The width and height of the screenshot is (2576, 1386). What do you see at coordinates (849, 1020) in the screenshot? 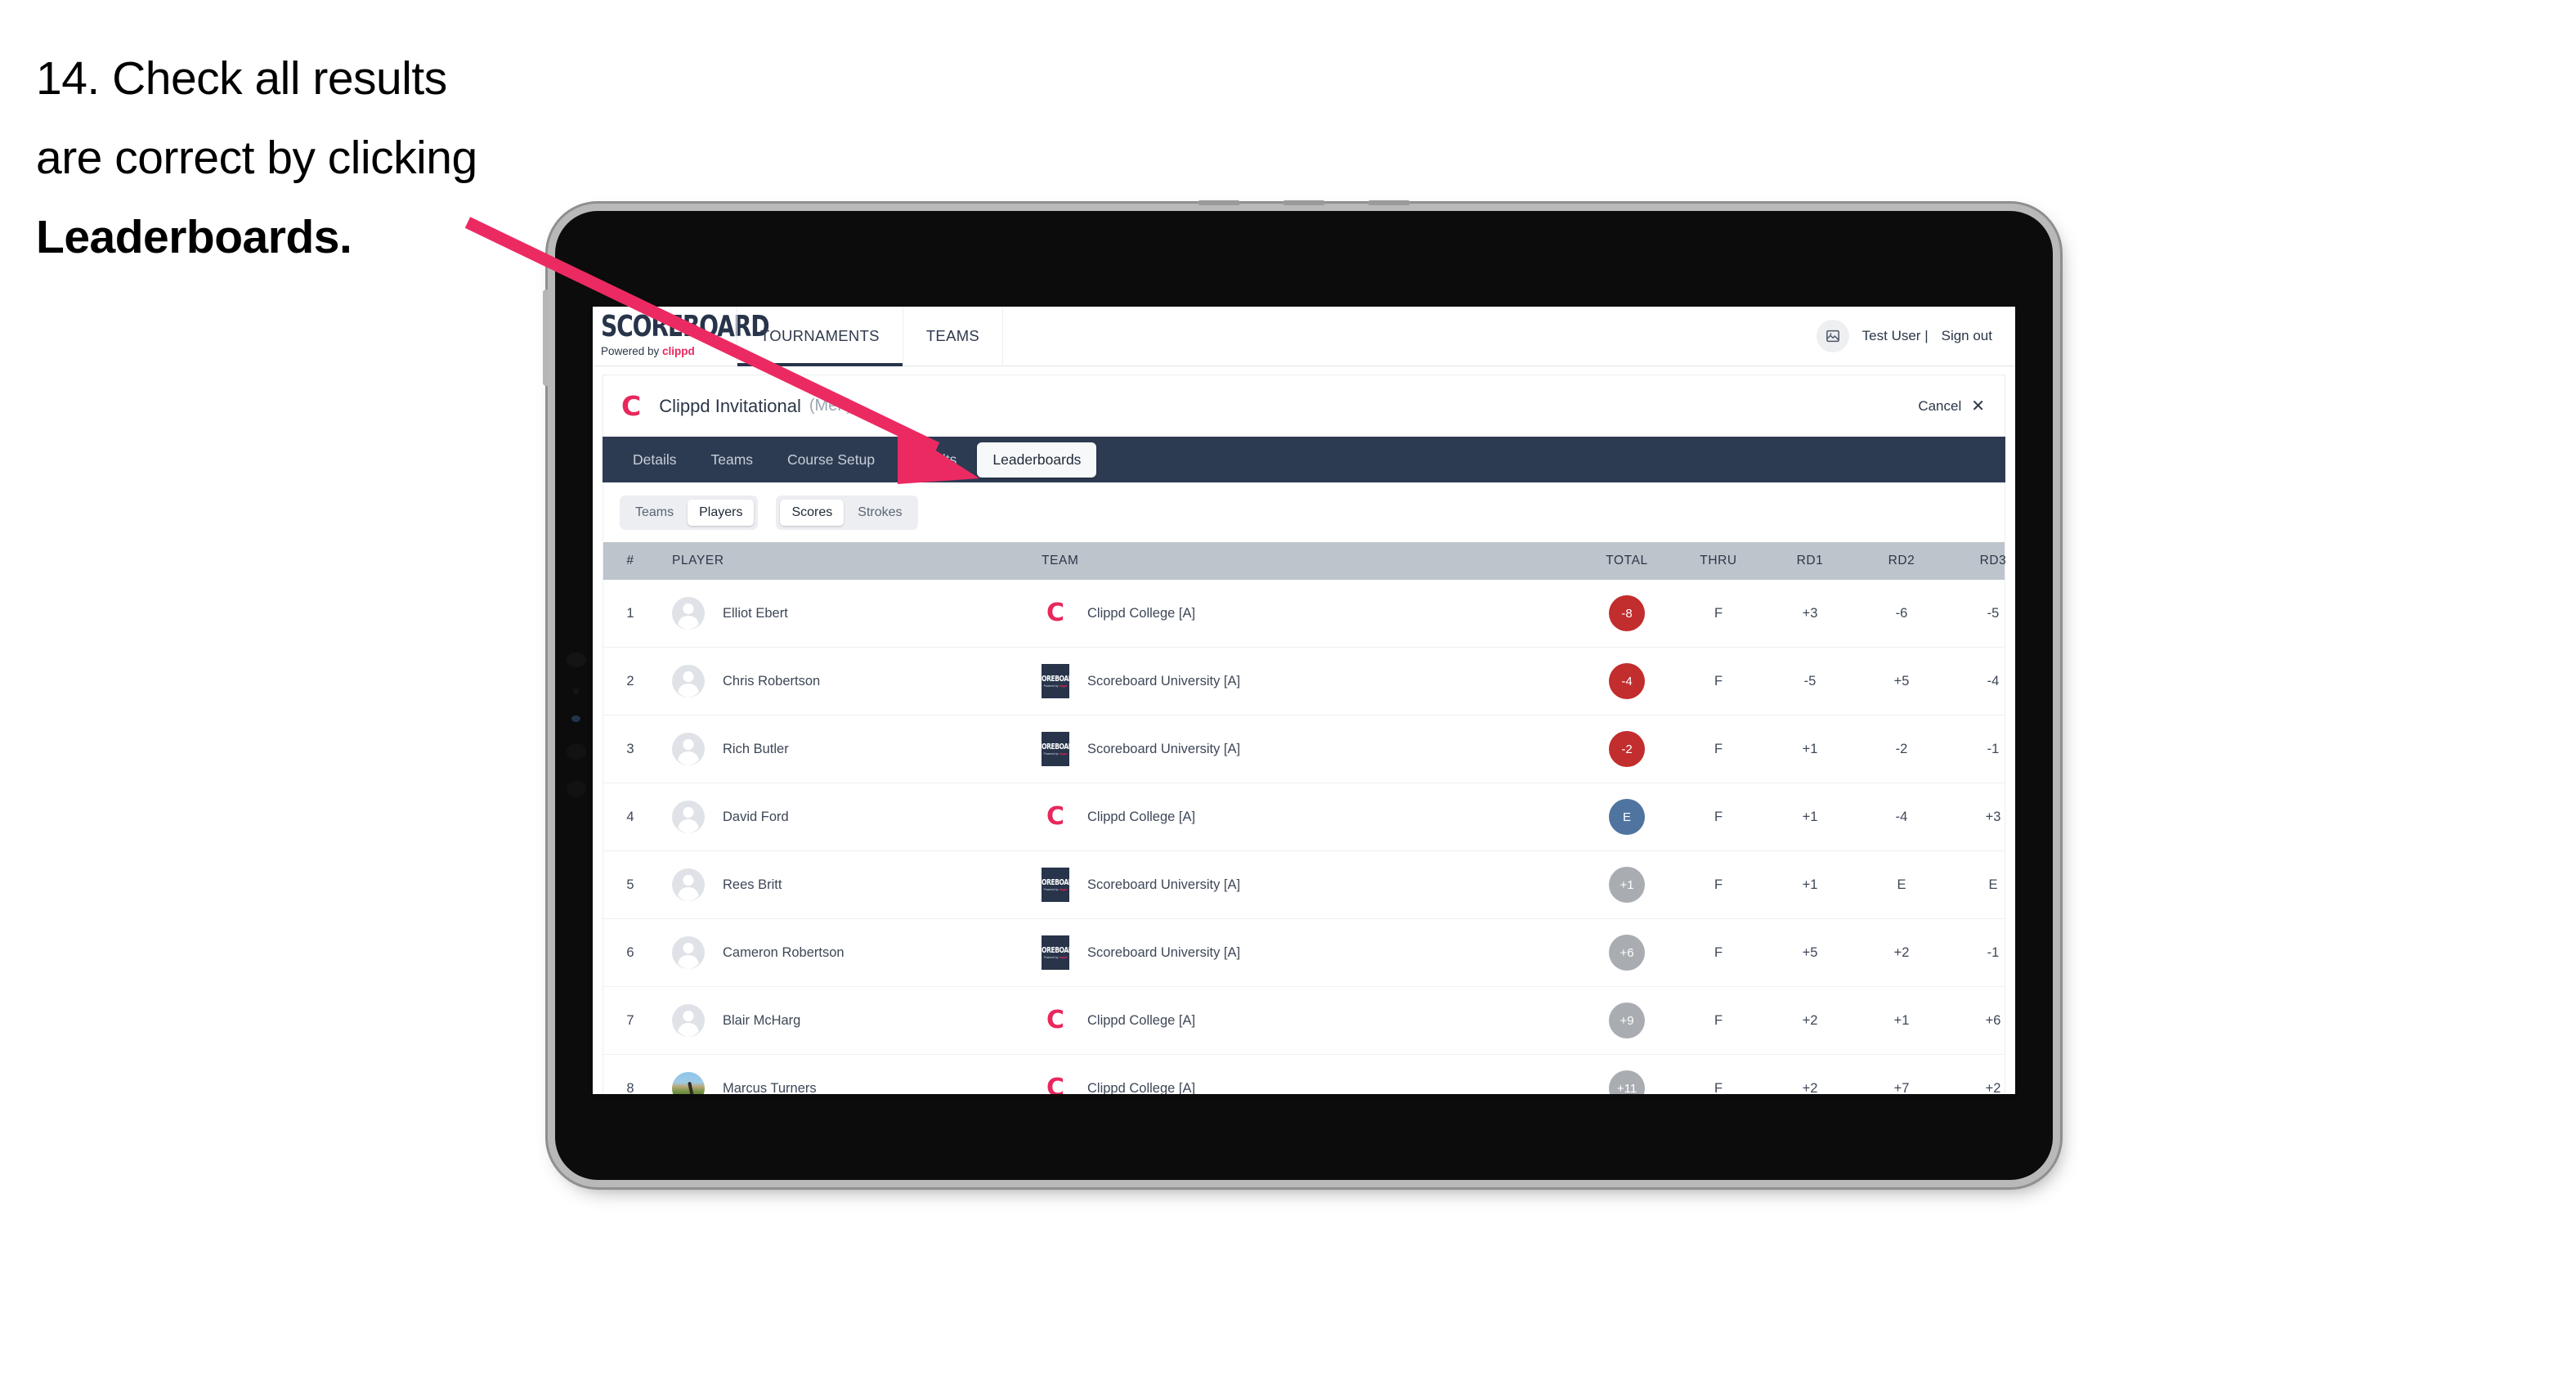
I see `row-player-cell: Blair McHarg` at bounding box center [849, 1020].